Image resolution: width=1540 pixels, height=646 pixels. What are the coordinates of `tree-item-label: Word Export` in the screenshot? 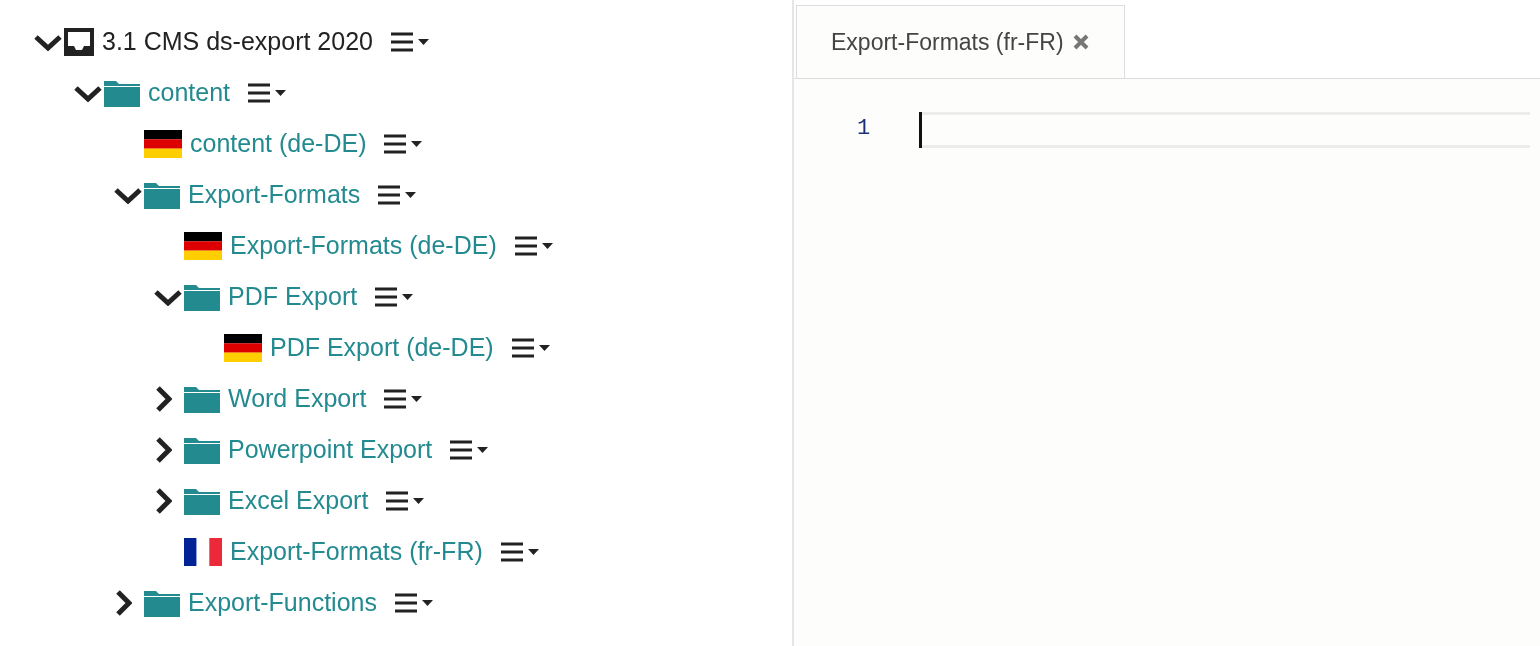 It's located at (297, 398).